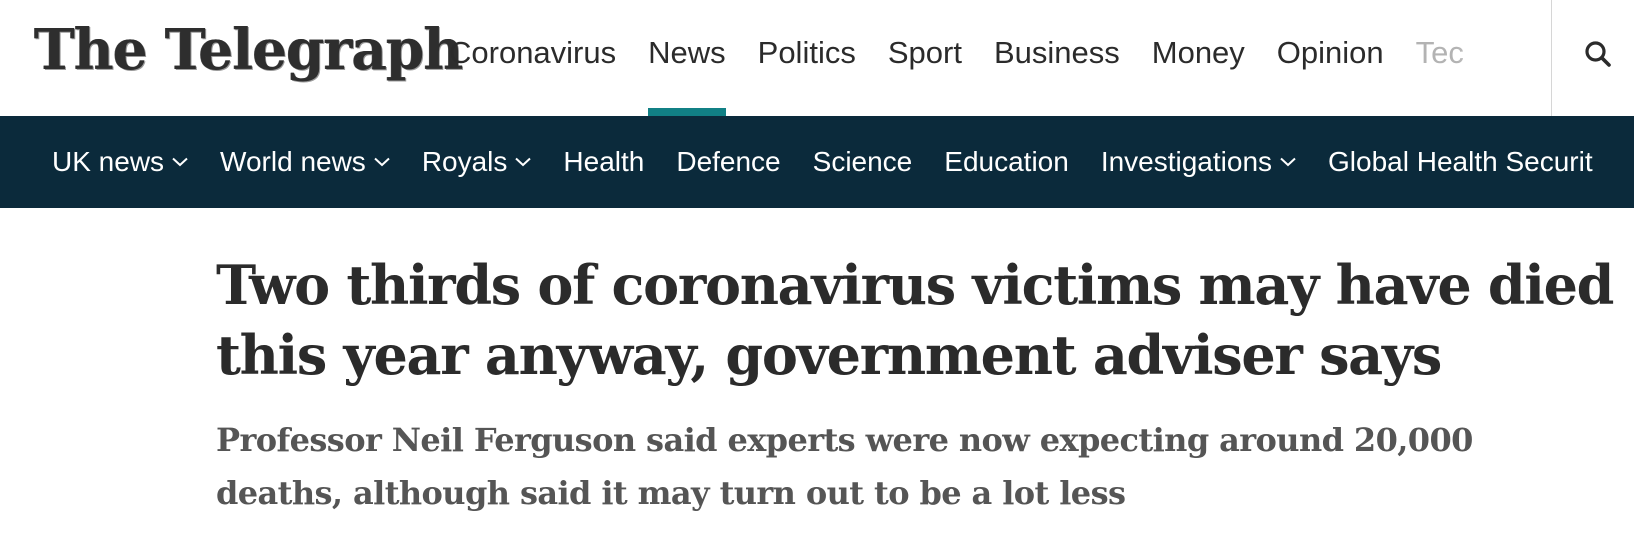 The height and width of the screenshot is (538, 1634). What do you see at coordinates (863, 162) in the screenshot?
I see `secondary-nav-item-science: Science` at bounding box center [863, 162].